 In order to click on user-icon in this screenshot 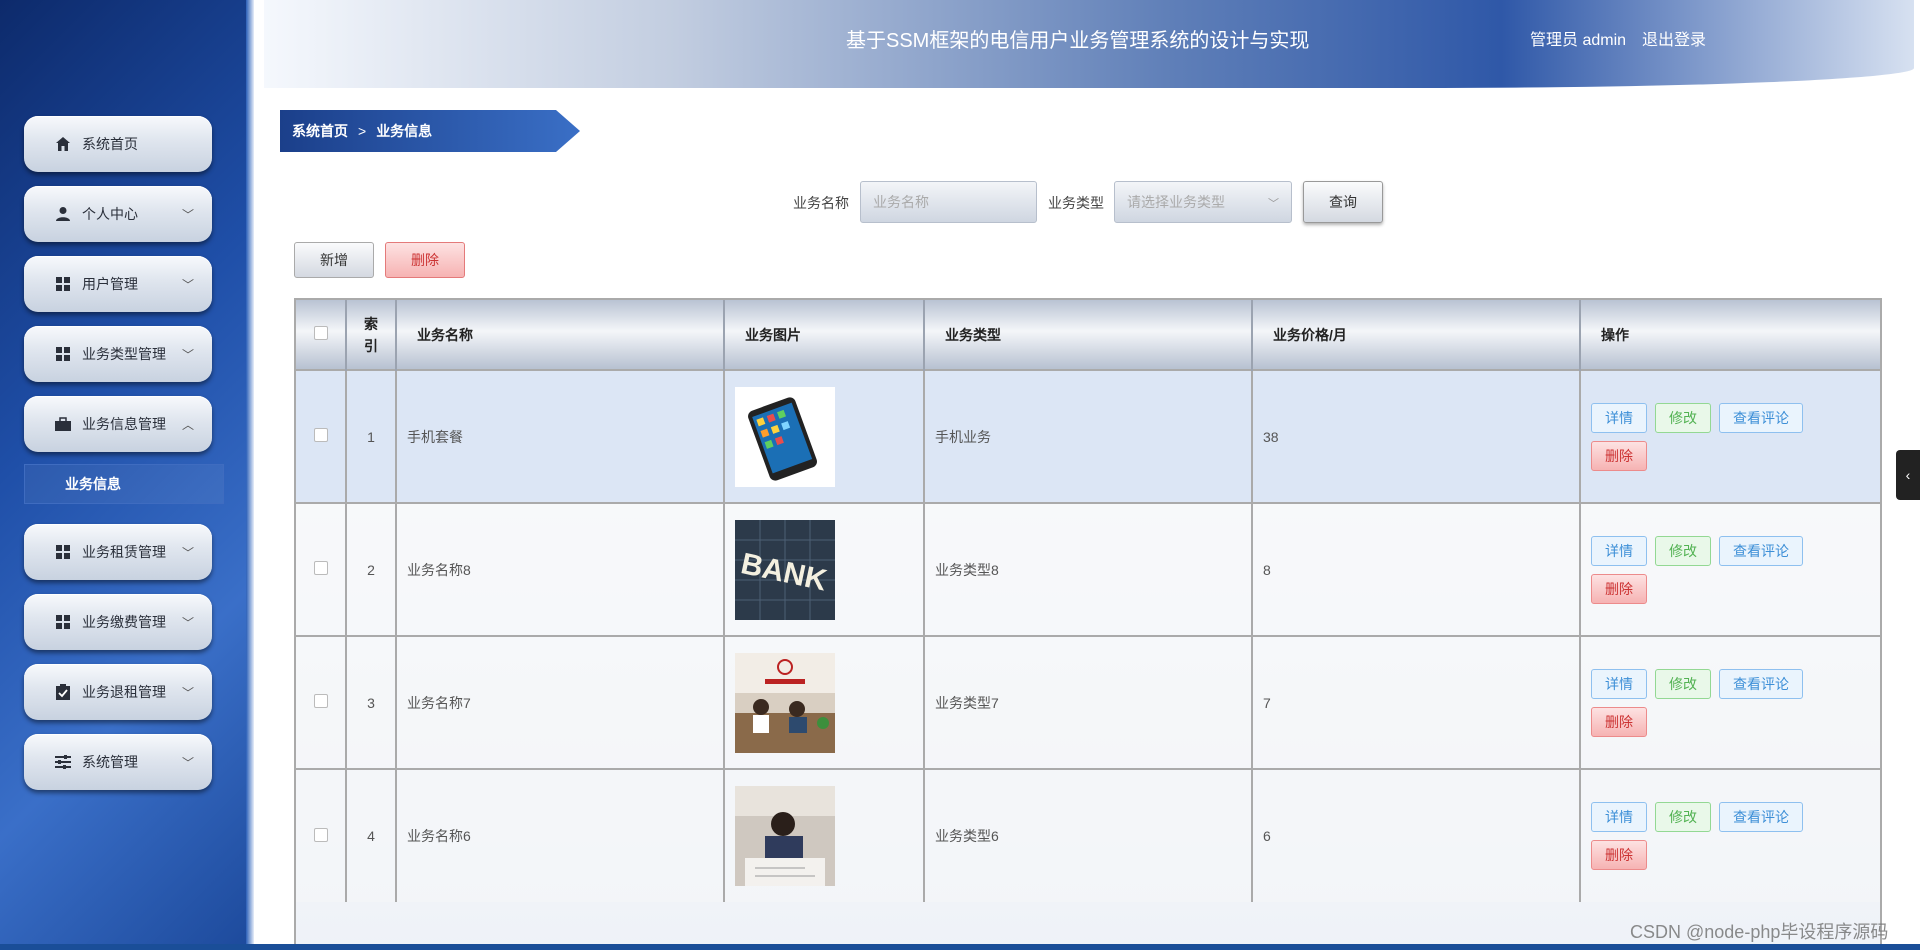, I will do `click(63, 214)`.